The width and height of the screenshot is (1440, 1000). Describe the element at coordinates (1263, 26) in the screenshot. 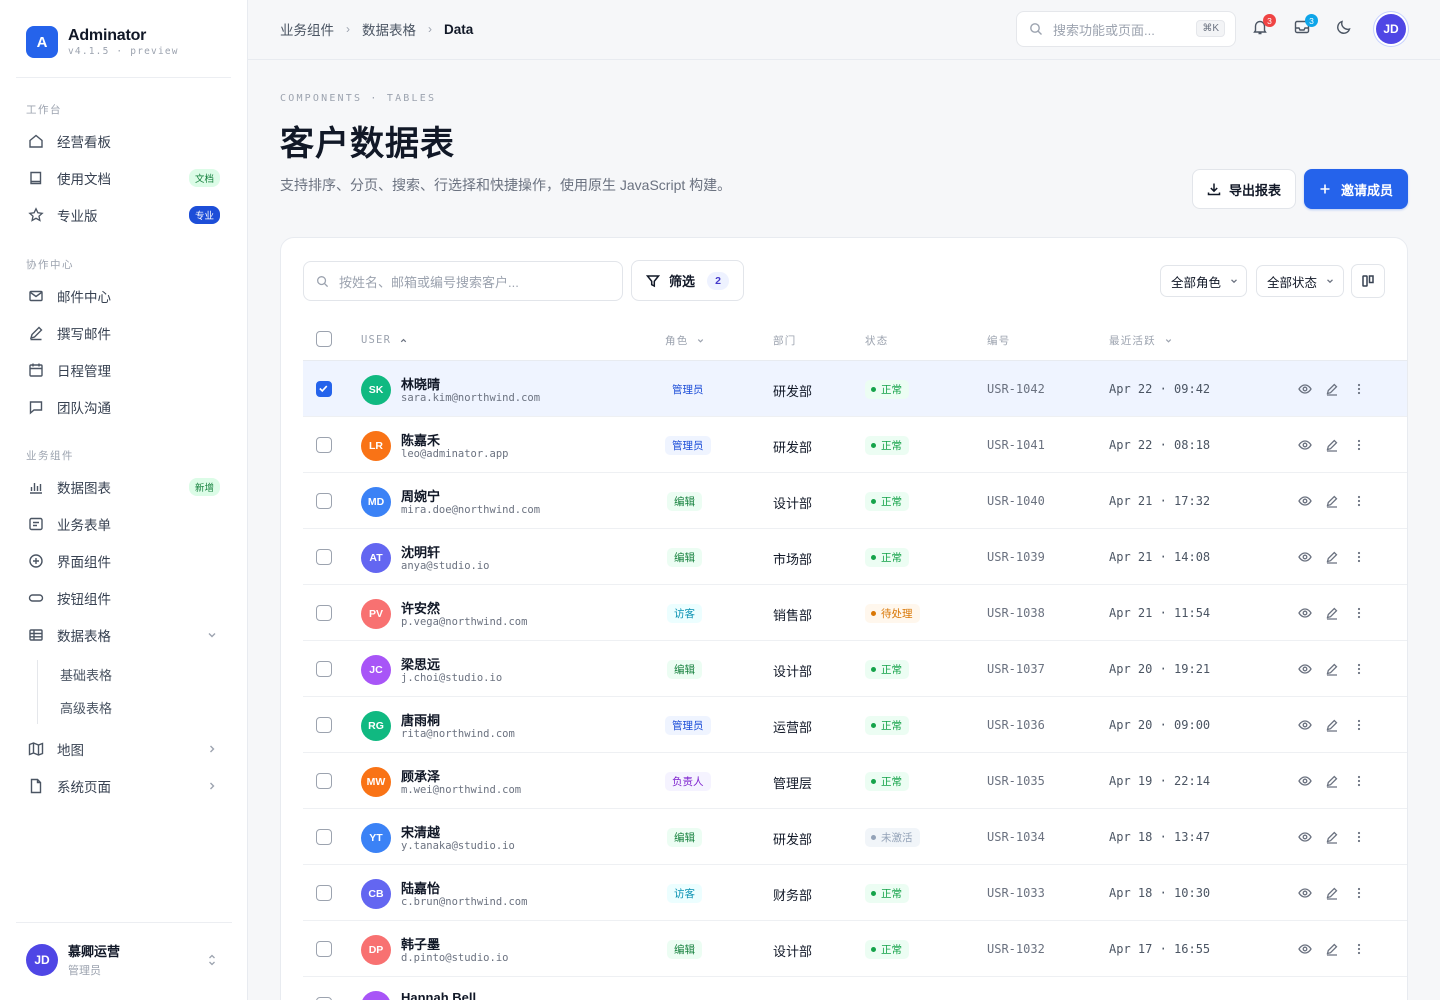

I see `notifications-button: 3` at that location.